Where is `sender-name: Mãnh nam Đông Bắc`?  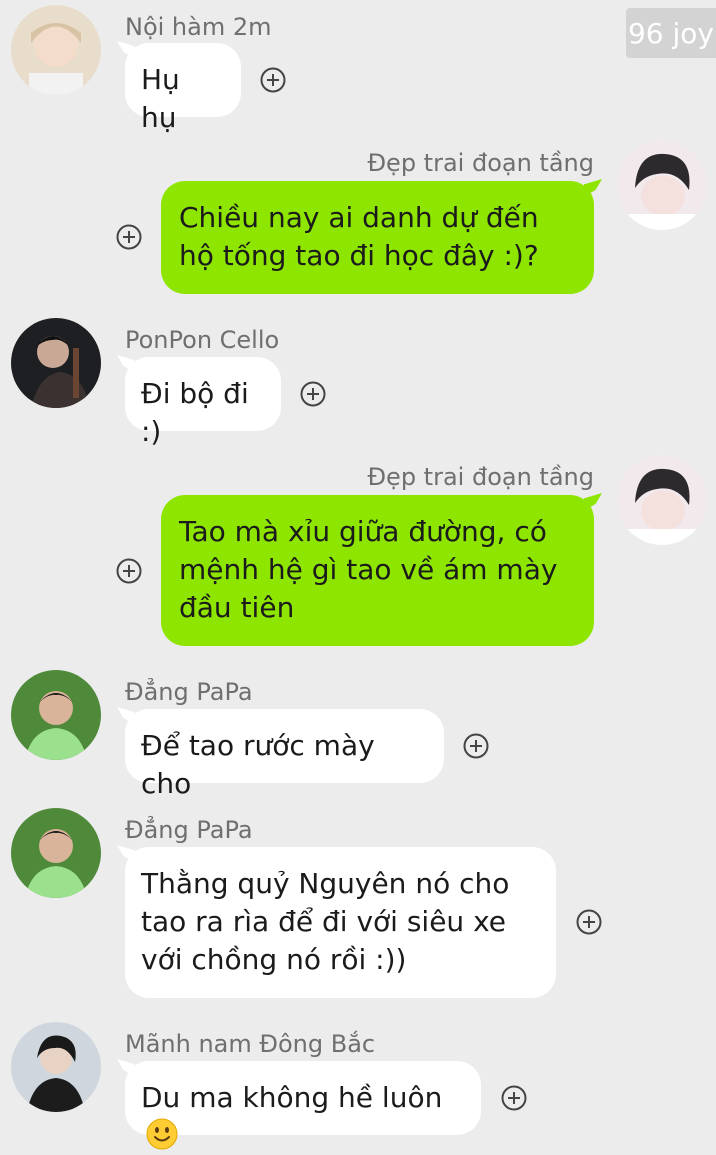 sender-name: Mãnh nam Đông Bắc is located at coordinates (250, 1044).